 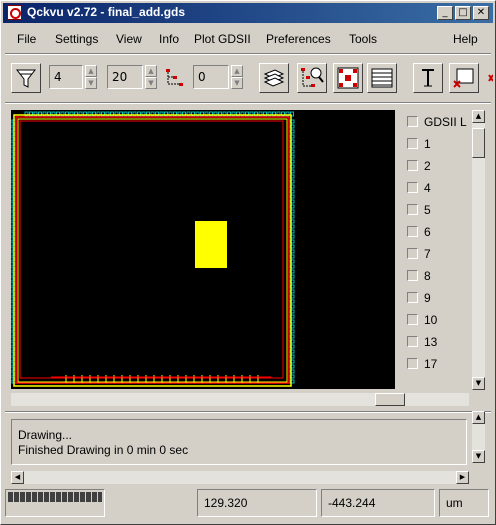 I want to click on scroll-left-icon: ◀, so click(x=17, y=477).